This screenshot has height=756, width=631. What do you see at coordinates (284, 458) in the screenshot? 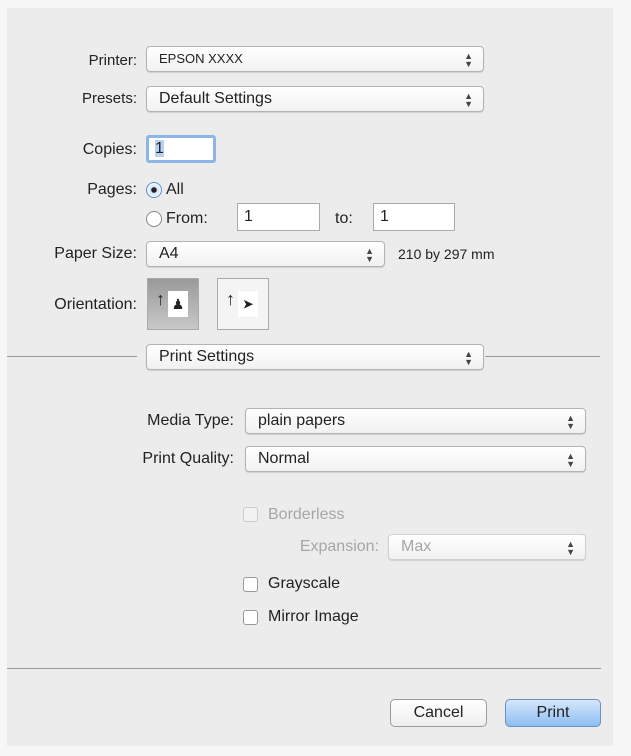
I see `print-quality-value: Normal` at bounding box center [284, 458].